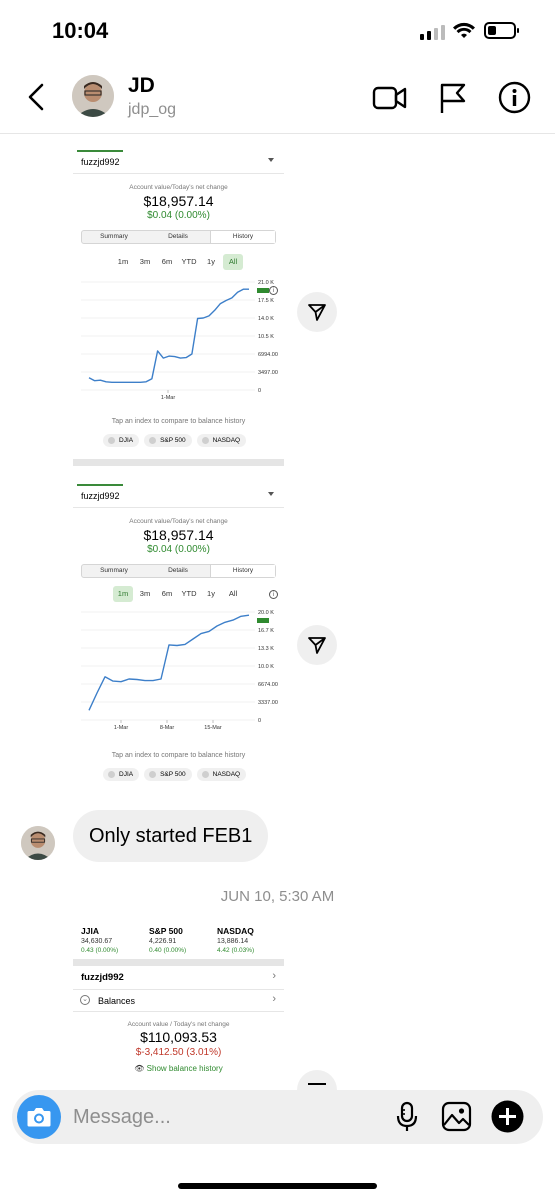 This screenshot has width=555, height=1200. I want to click on y-tick-label: 16.7 K, so click(266, 631).